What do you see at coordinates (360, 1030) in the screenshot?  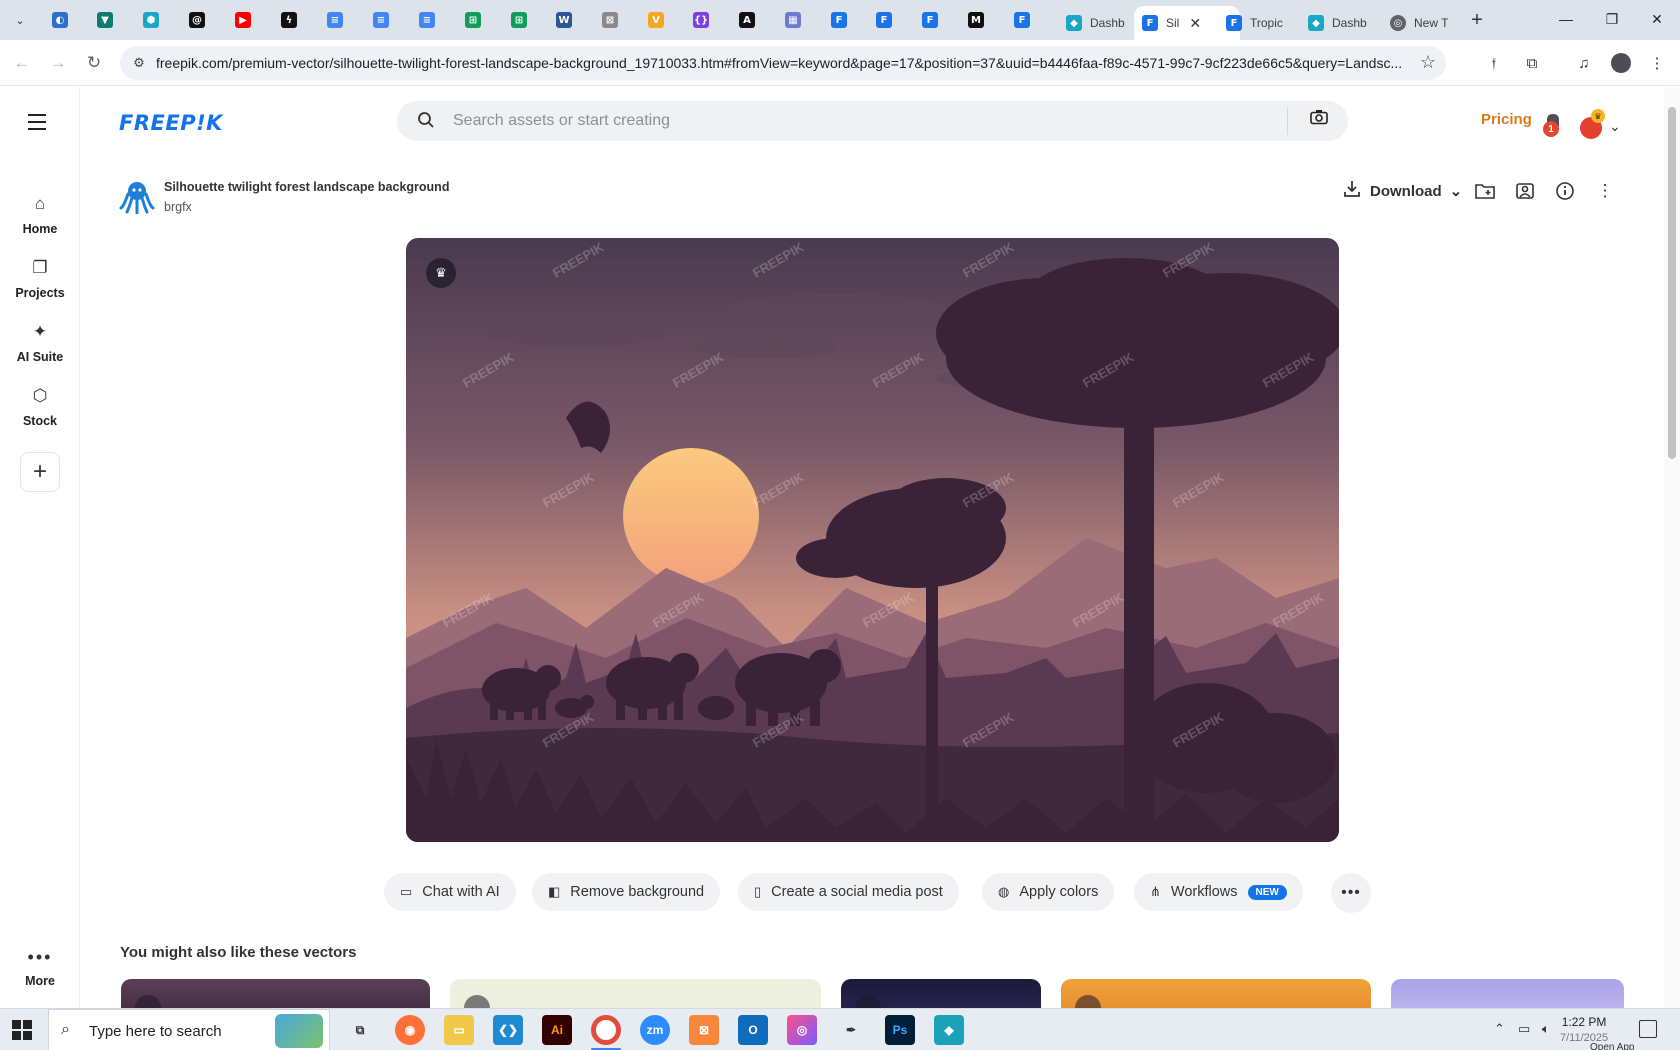 I see `task-view-icon: ⧉` at bounding box center [360, 1030].